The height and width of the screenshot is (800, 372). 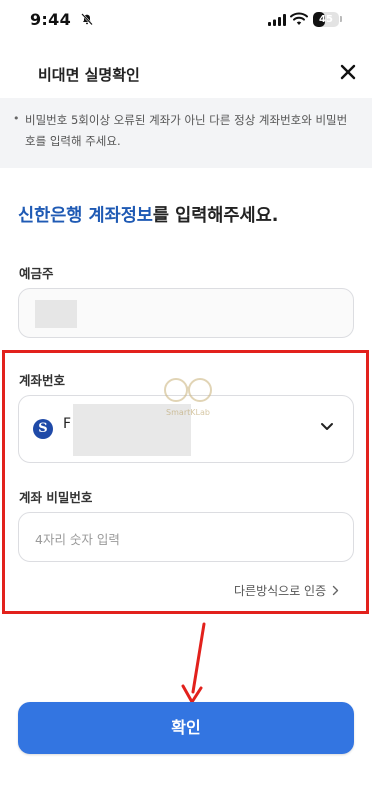 What do you see at coordinates (193, 663) in the screenshot?
I see `arrow-down-icon` at bounding box center [193, 663].